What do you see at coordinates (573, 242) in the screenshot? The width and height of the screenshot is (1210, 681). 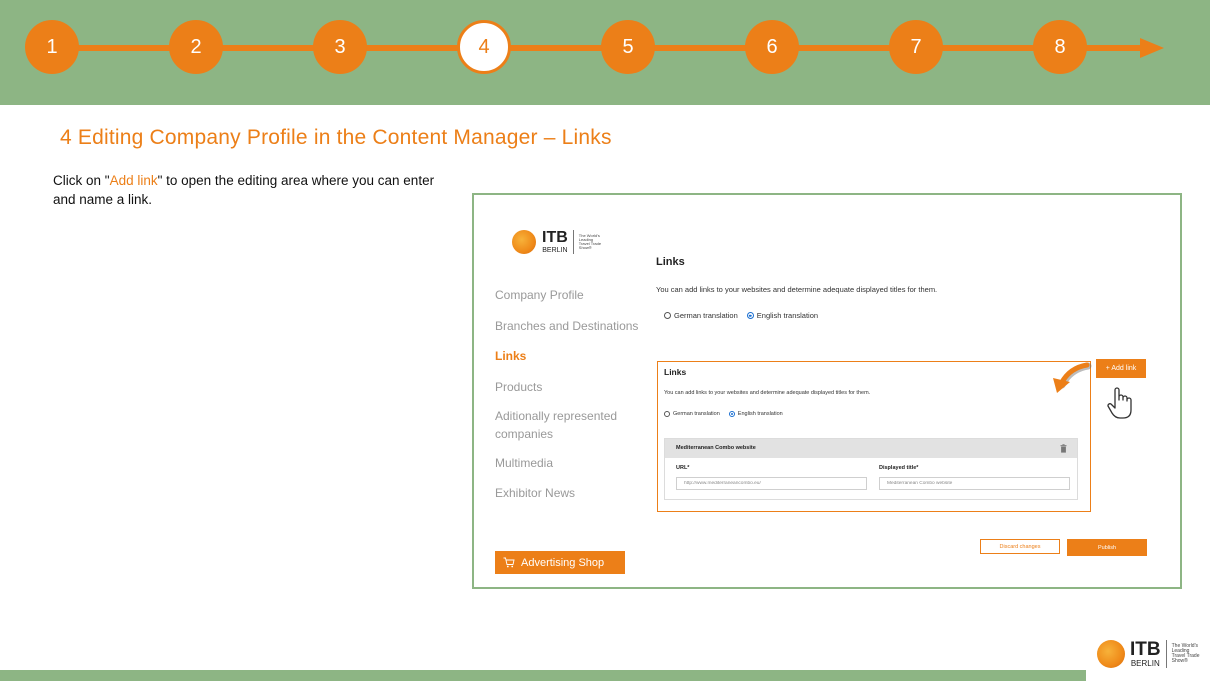 I see `logo-divider` at bounding box center [573, 242].